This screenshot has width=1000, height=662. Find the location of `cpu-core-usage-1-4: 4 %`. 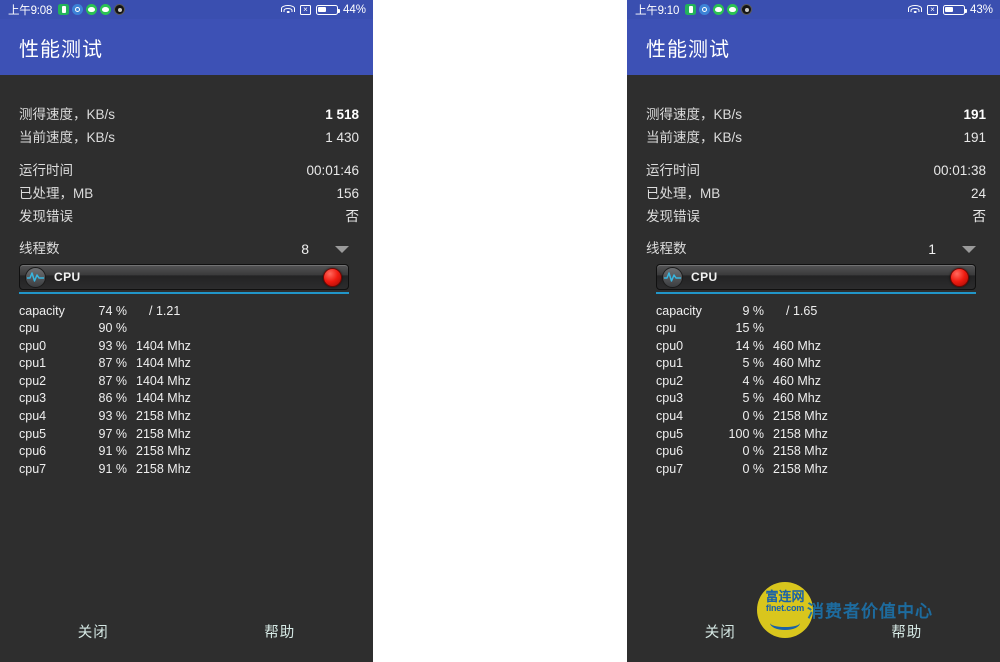

cpu-core-usage-1-4: 4 % is located at coordinates (753, 380).